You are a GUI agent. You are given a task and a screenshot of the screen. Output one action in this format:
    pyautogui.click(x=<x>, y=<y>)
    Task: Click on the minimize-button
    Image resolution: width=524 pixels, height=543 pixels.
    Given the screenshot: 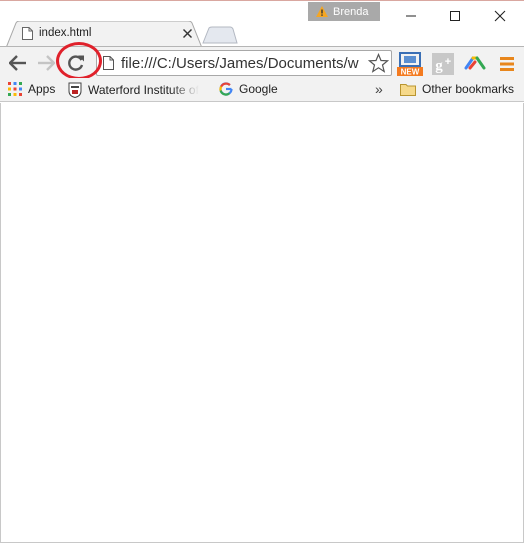 What is the action you would take?
    pyautogui.click(x=411, y=16)
    